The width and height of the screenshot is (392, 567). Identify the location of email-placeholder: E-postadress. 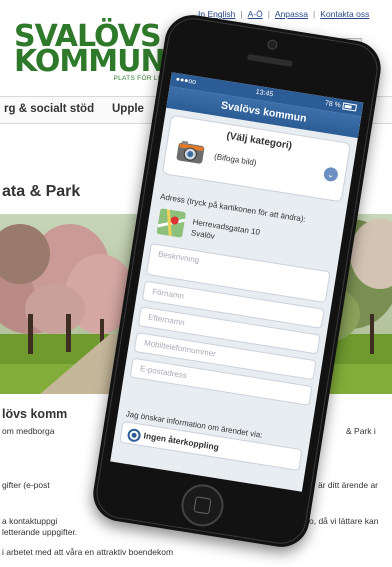
(163, 372).